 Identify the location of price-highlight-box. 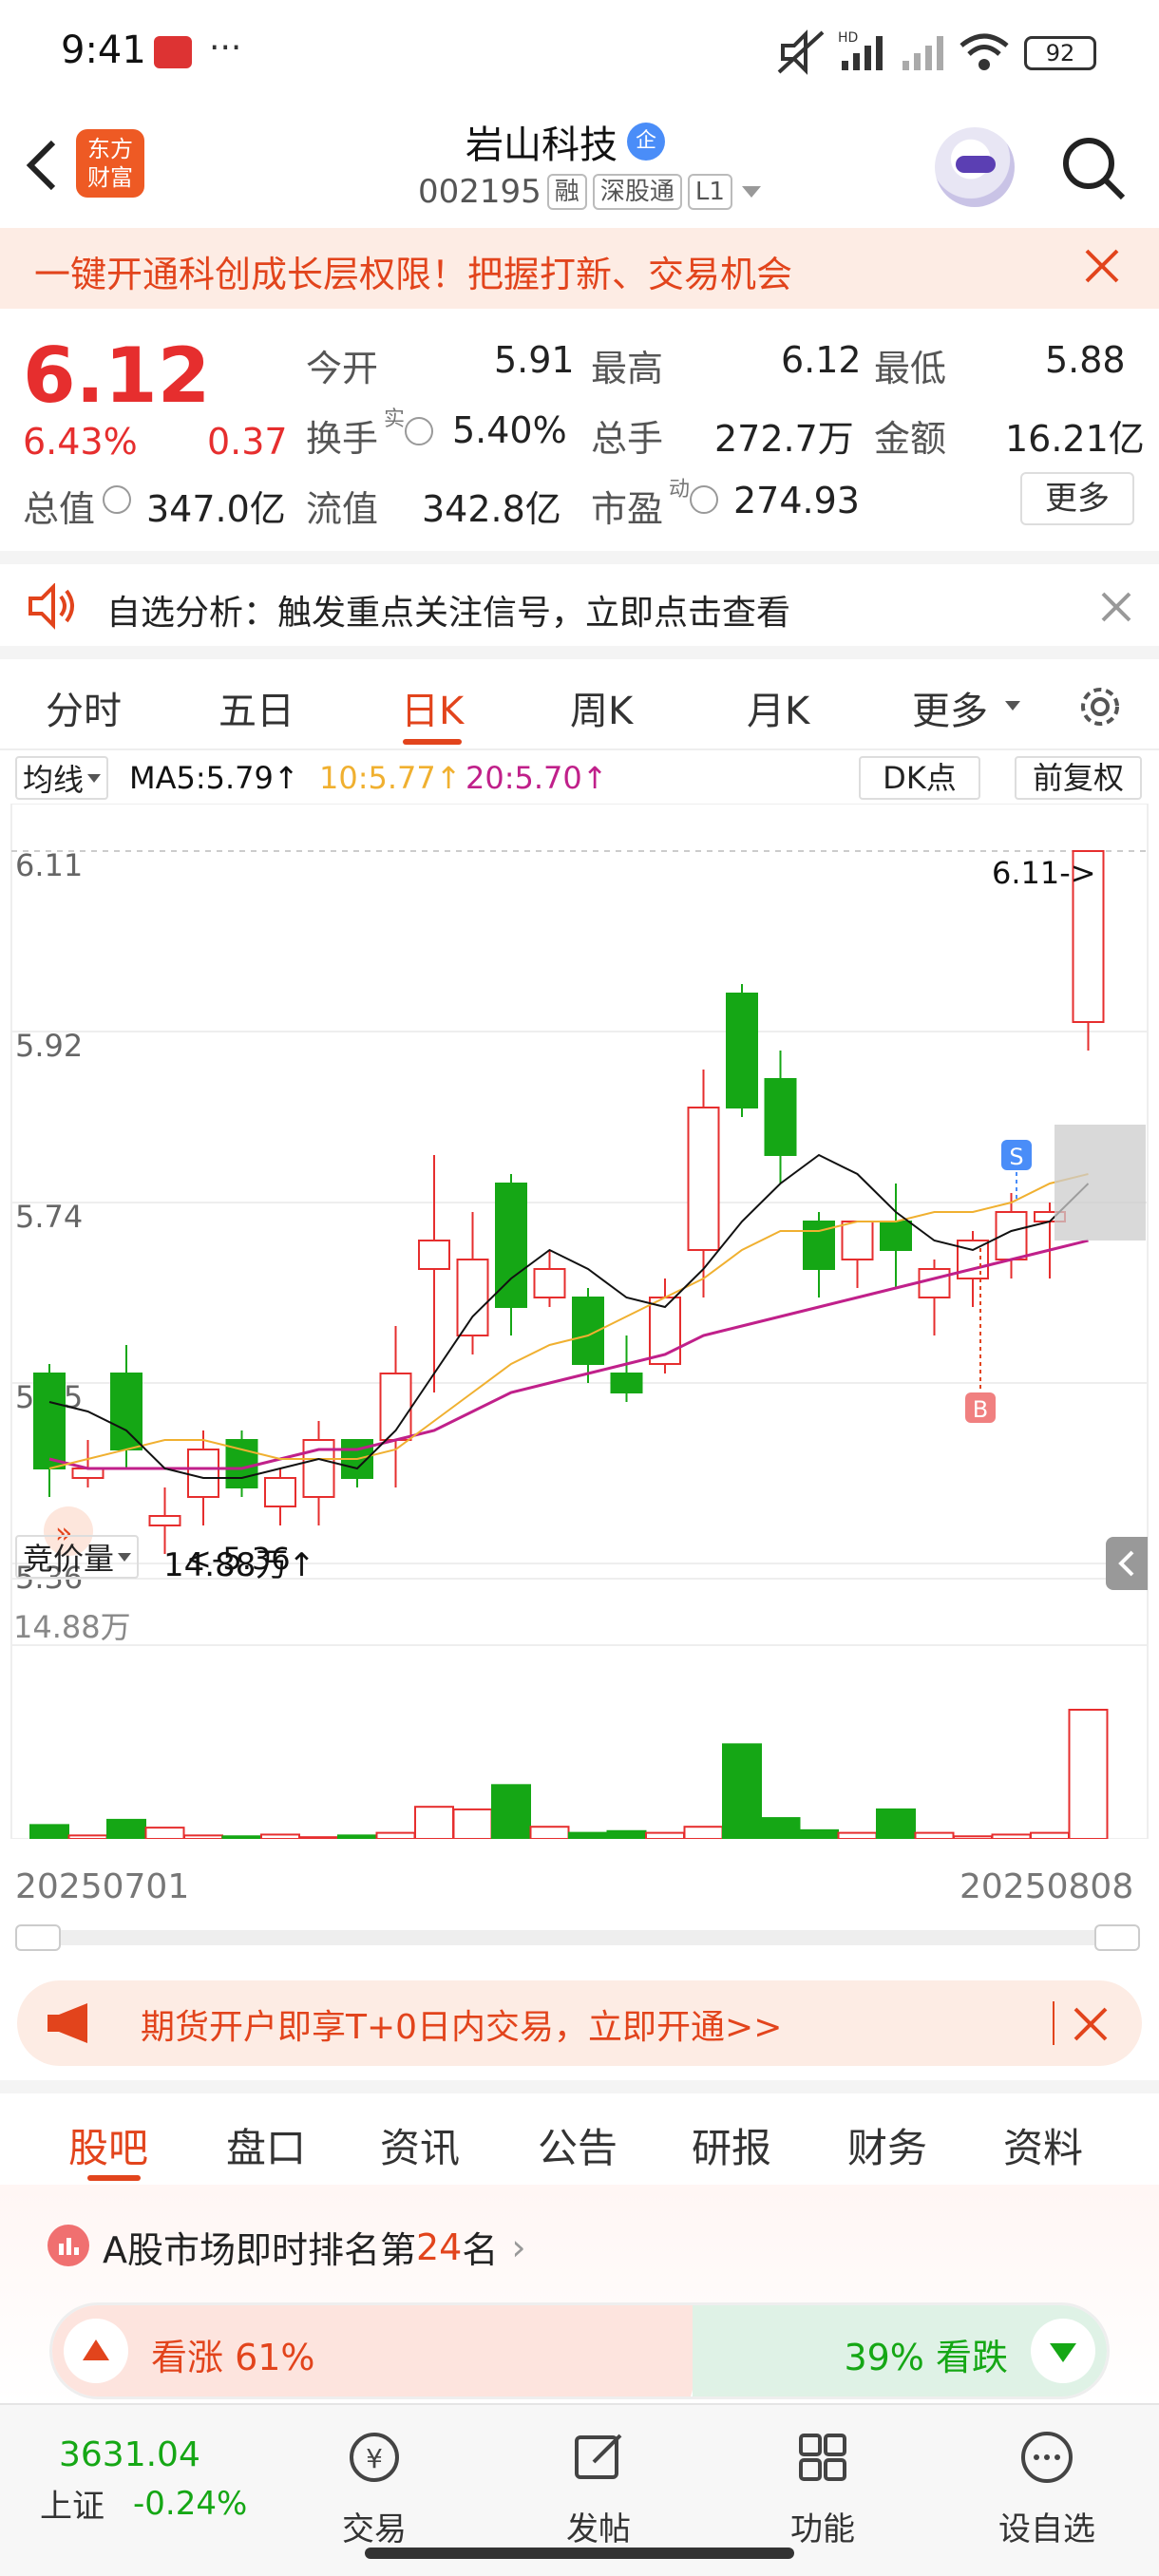
(1100, 1183).